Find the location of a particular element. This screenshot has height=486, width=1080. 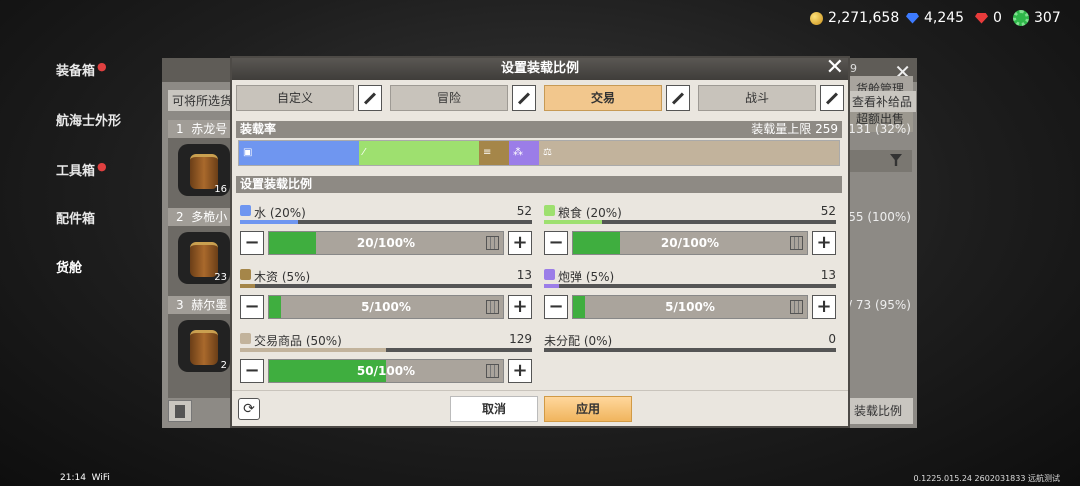

cannonball-icon is located at coordinates (549, 274).